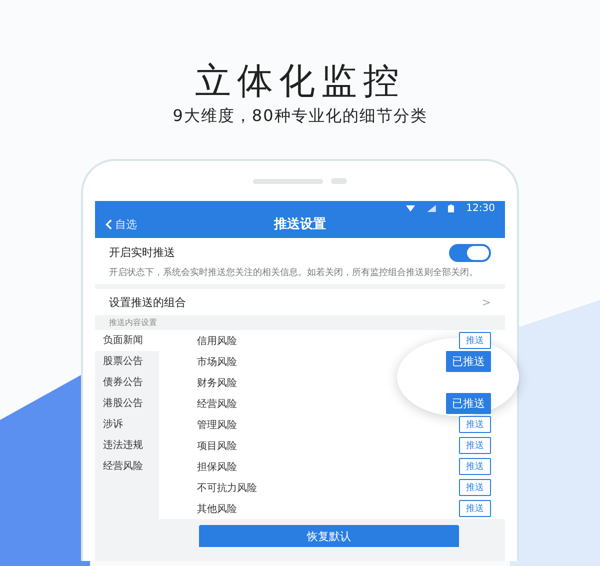  What do you see at coordinates (300, 224) in the screenshot?
I see `screen-title: 推送设置` at bounding box center [300, 224].